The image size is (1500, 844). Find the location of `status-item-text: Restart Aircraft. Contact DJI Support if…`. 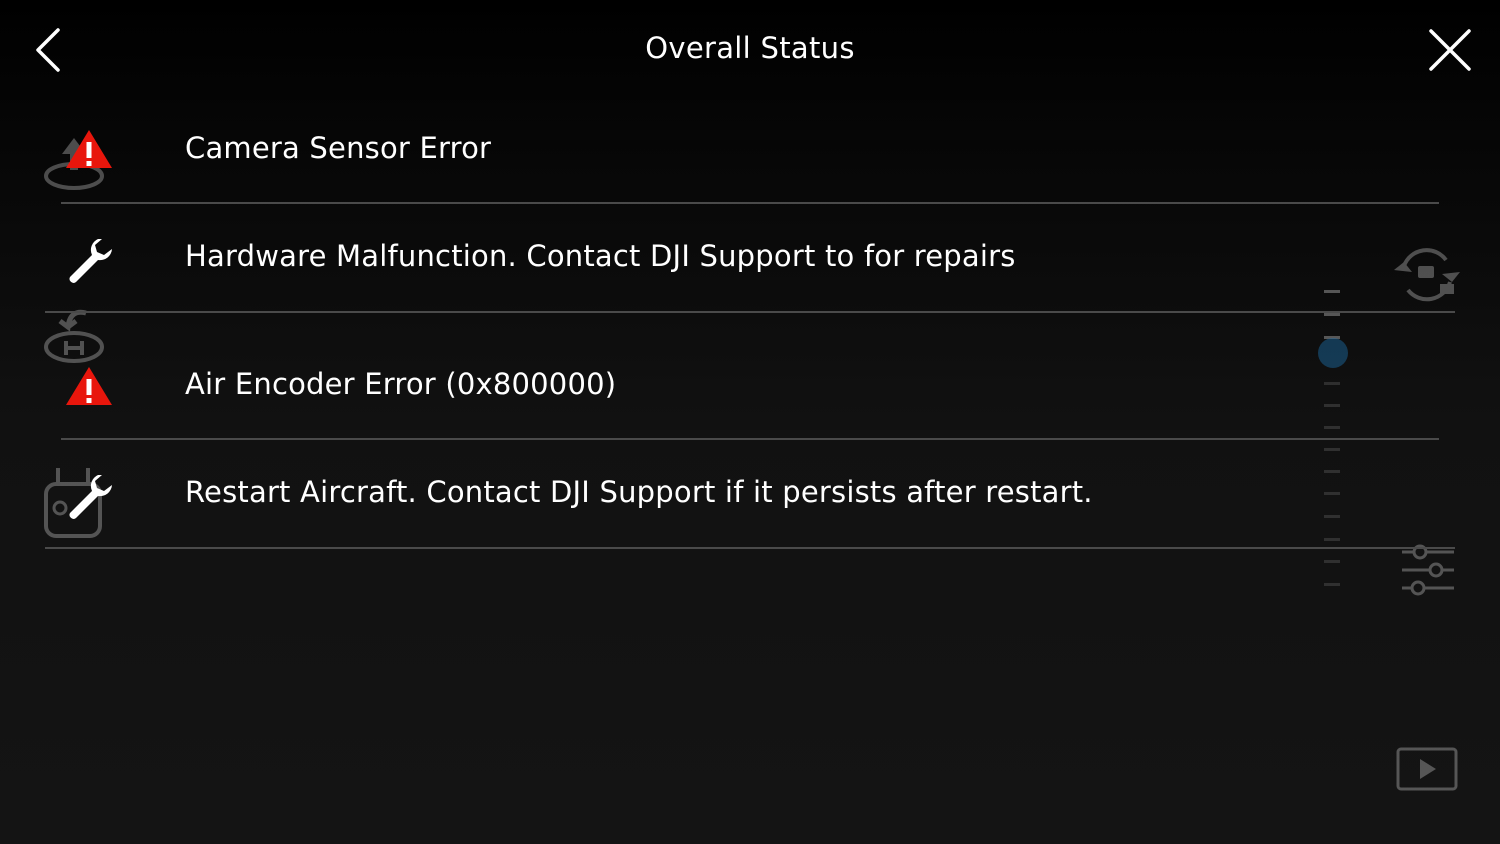

status-item-text: Restart Aircraft. Contact DJI Support if… is located at coordinates (639, 492).